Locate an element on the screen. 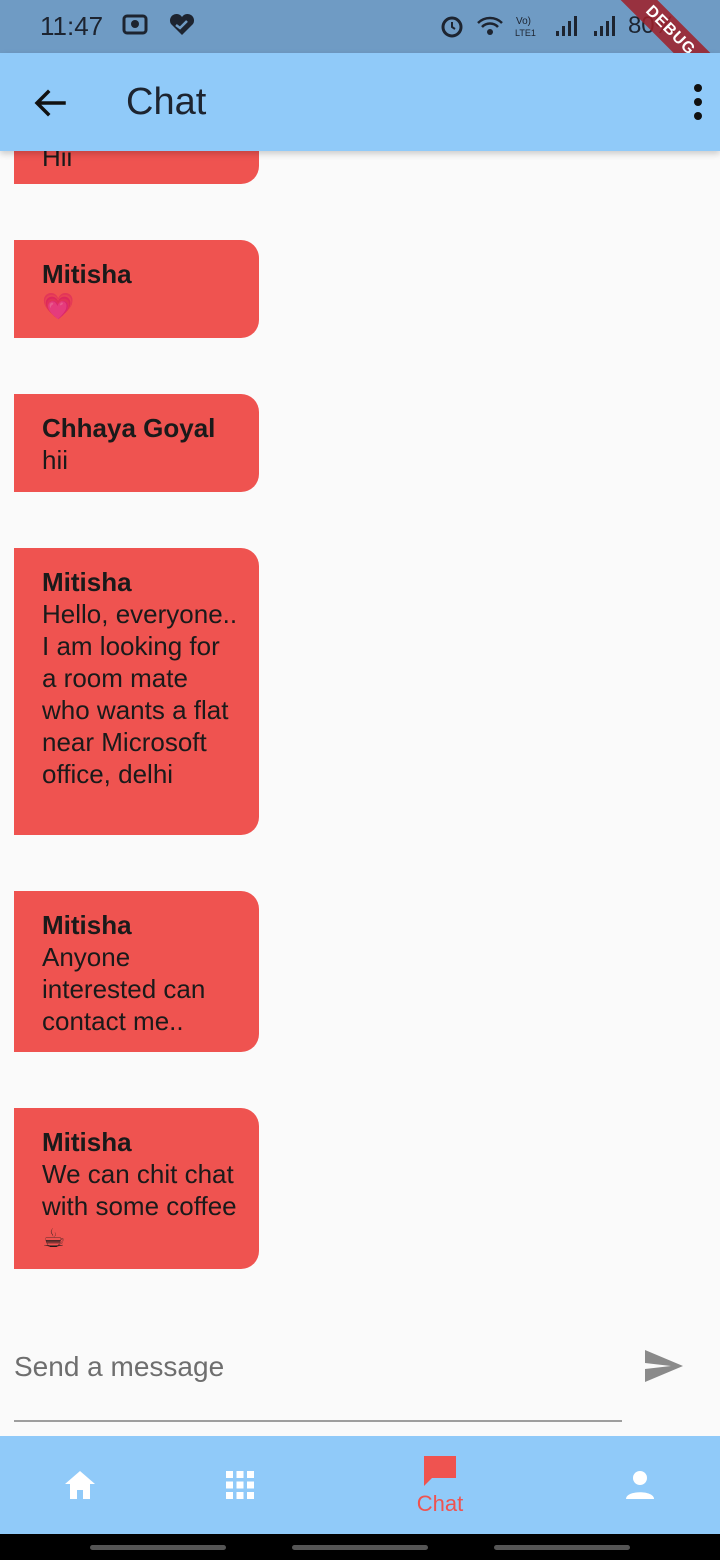 Image resolution: width=720 pixels, height=1560 pixels. send-icon is located at coordinates (664, 1366).